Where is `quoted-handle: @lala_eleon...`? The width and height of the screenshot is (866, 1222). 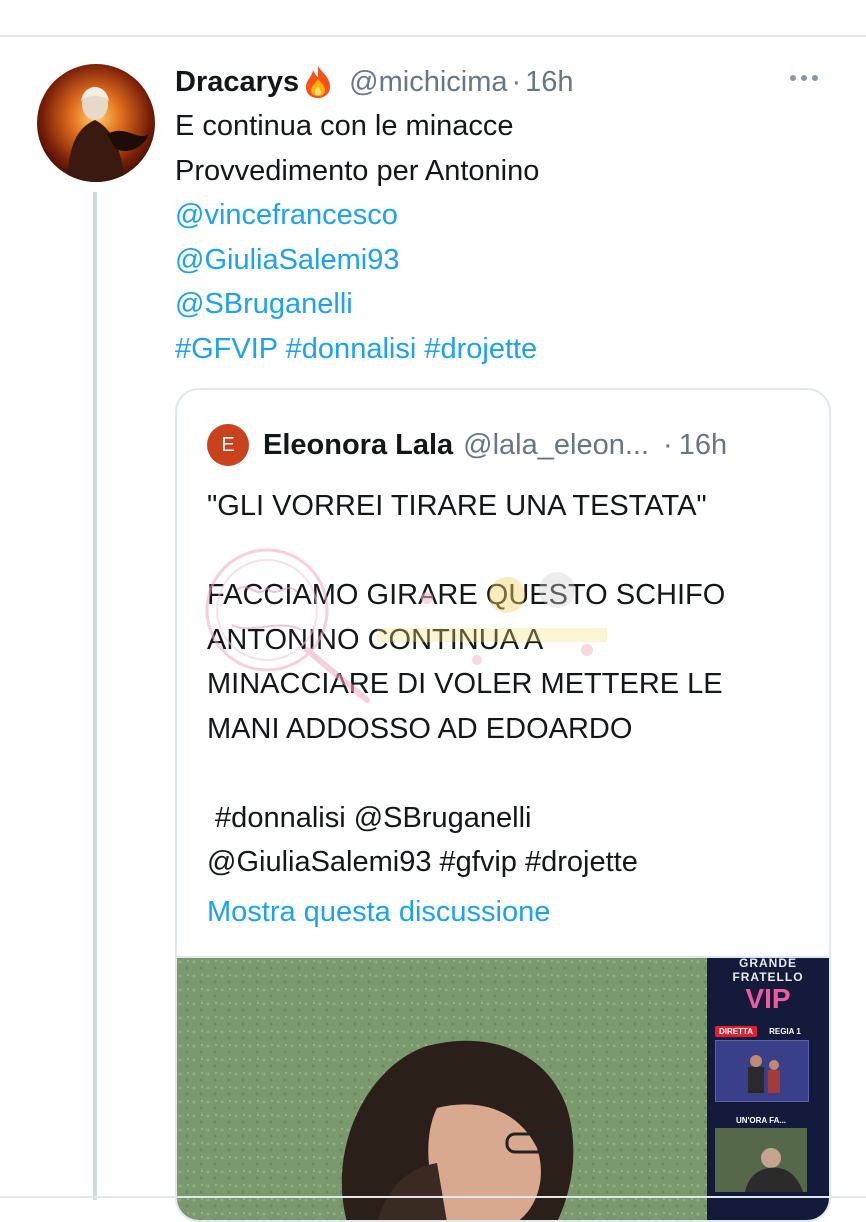
quoted-handle: @lala_eleon... is located at coordinates (556, 445).